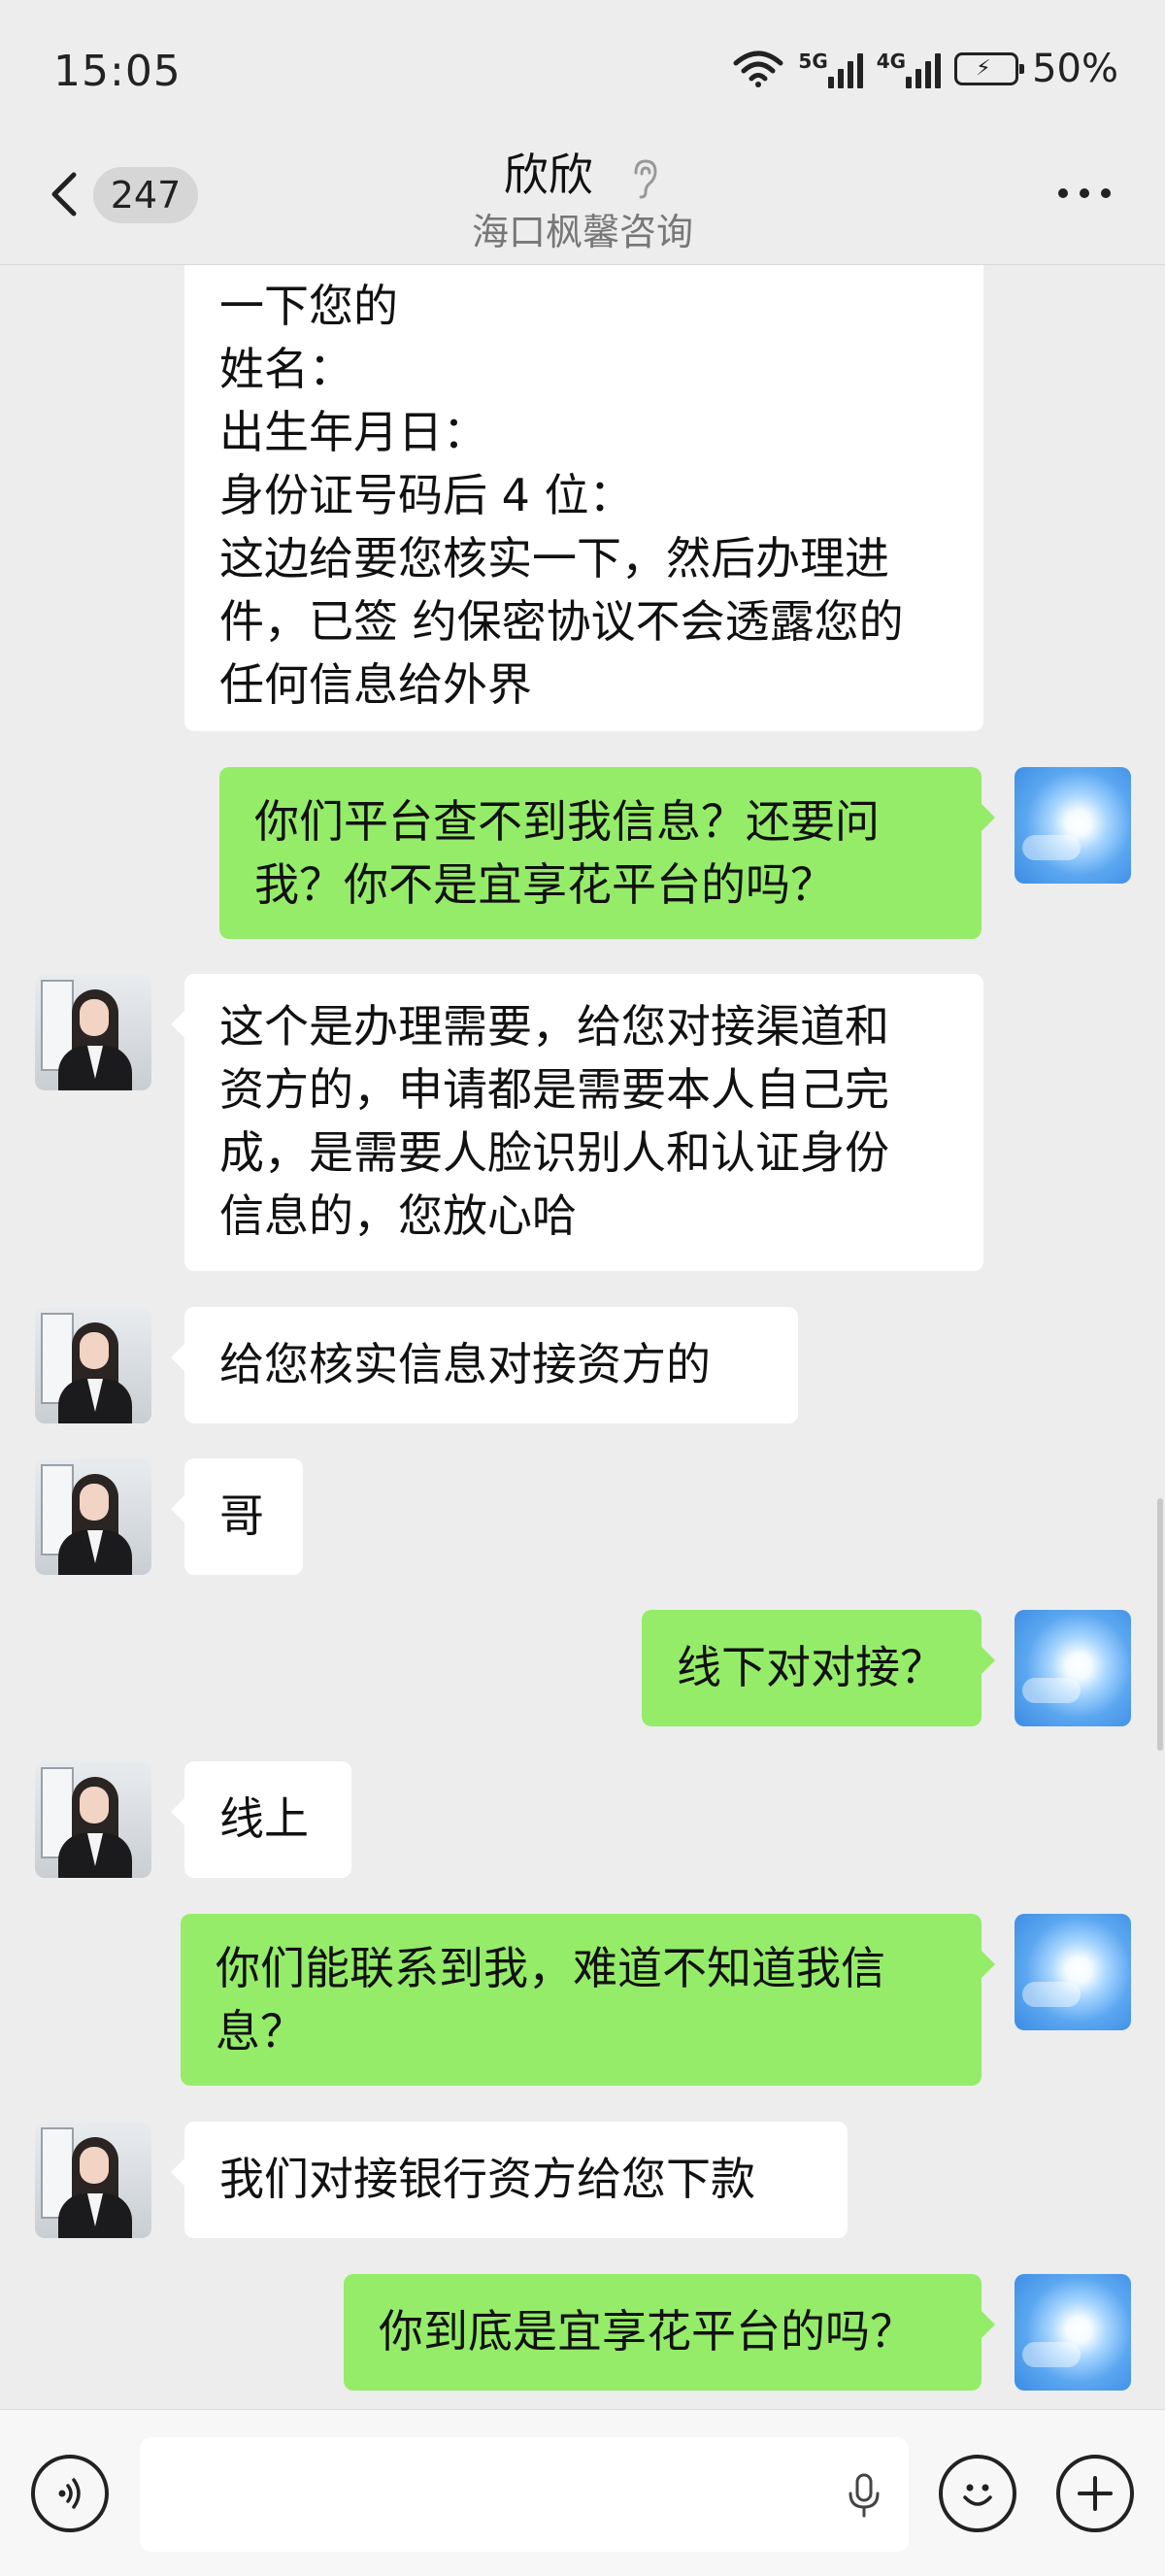 The width and height of the screenshot is (1165, 2576). Describe the element at coordinates (758, 69) in the screenshot. I see `wifi-icon` at that location.